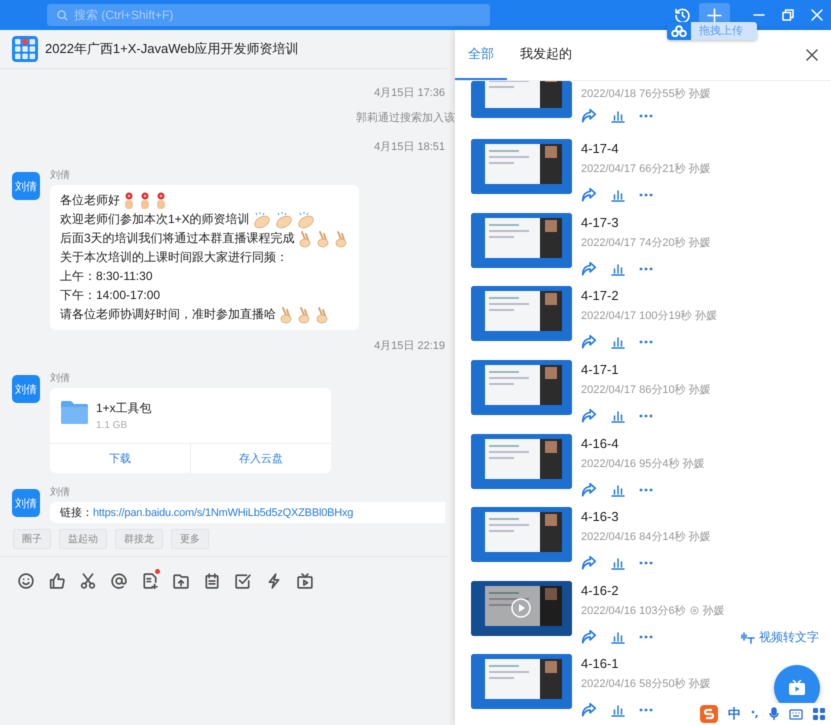  I want to click on video-to-text-button: 视频转文字, so click(780, 637).